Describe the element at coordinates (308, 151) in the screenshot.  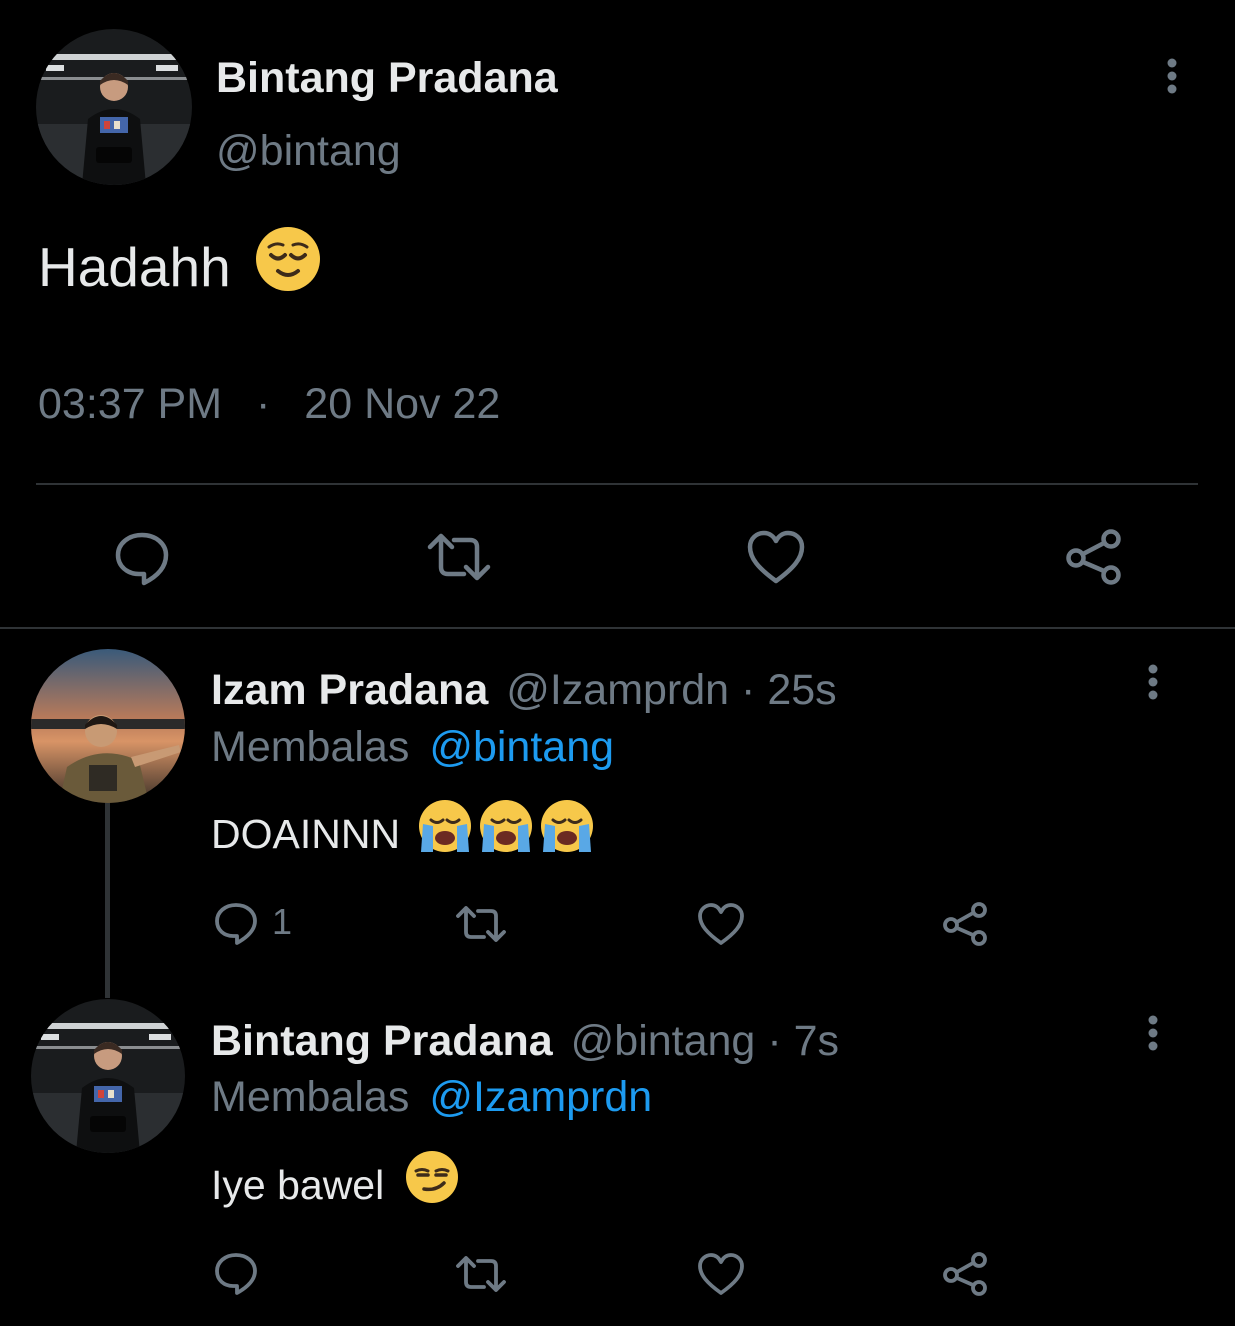
I see `author-handle: @bintang` at that location.